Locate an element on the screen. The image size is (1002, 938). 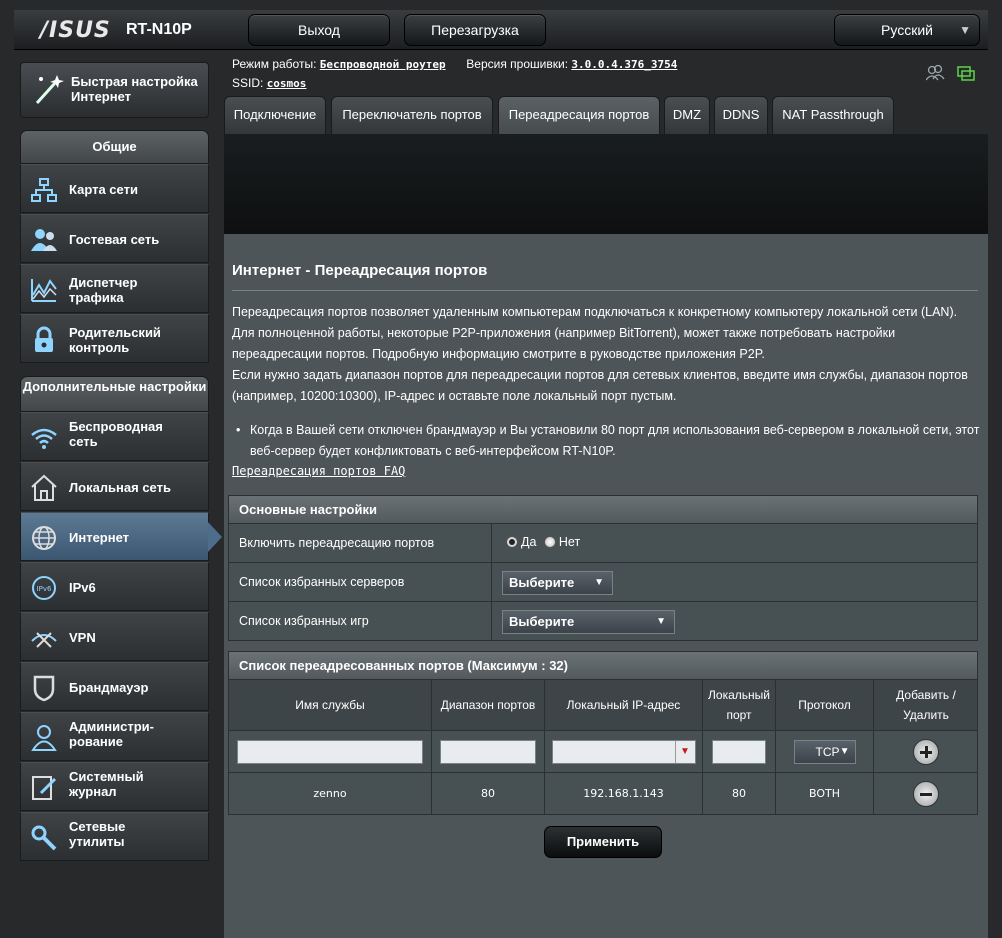
quick-setup-button: Быстрая настройка Интернет is located at coordinates (114, 90).